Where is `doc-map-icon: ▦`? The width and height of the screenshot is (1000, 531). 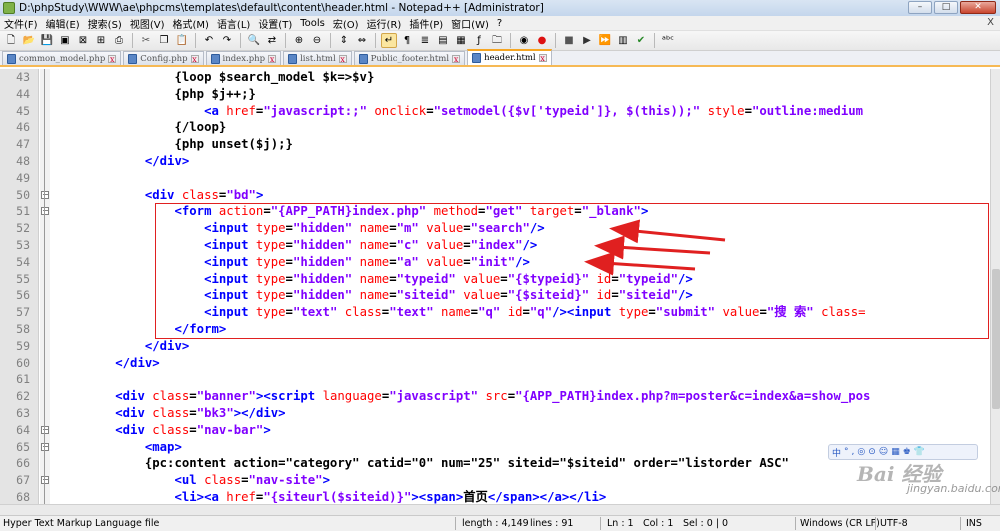 doc-map-icon: ▦ is located at coordinates (461, 40).